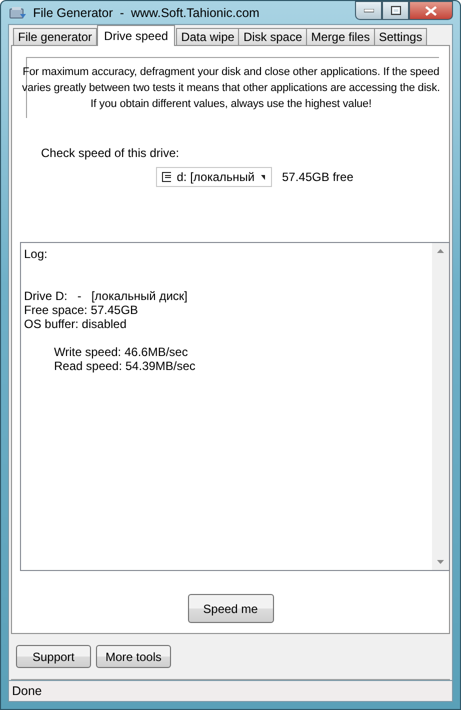 The image size is (461, 710). What do you see at coordinates (136, 35) in the screenshot?
I see `tab: Drive speed` at bounding box center [136, 35].